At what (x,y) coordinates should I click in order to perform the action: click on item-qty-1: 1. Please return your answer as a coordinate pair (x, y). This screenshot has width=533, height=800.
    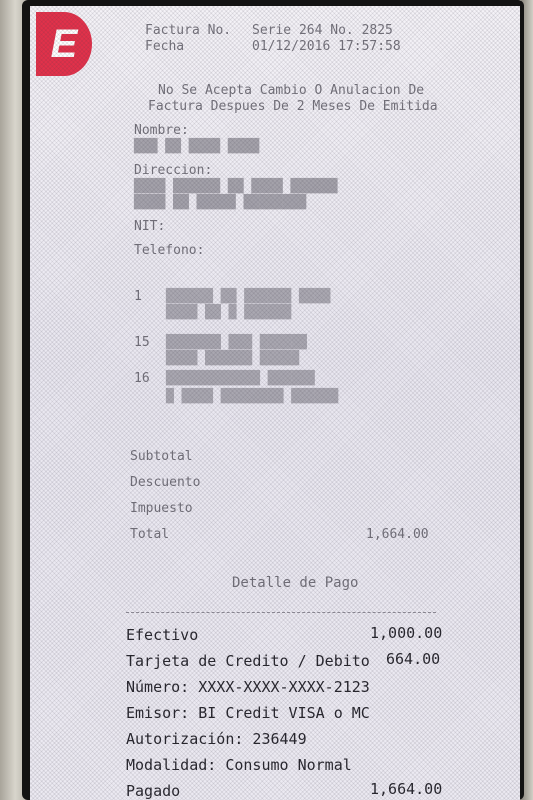
    Looking at the image, I should click on (138, 296).